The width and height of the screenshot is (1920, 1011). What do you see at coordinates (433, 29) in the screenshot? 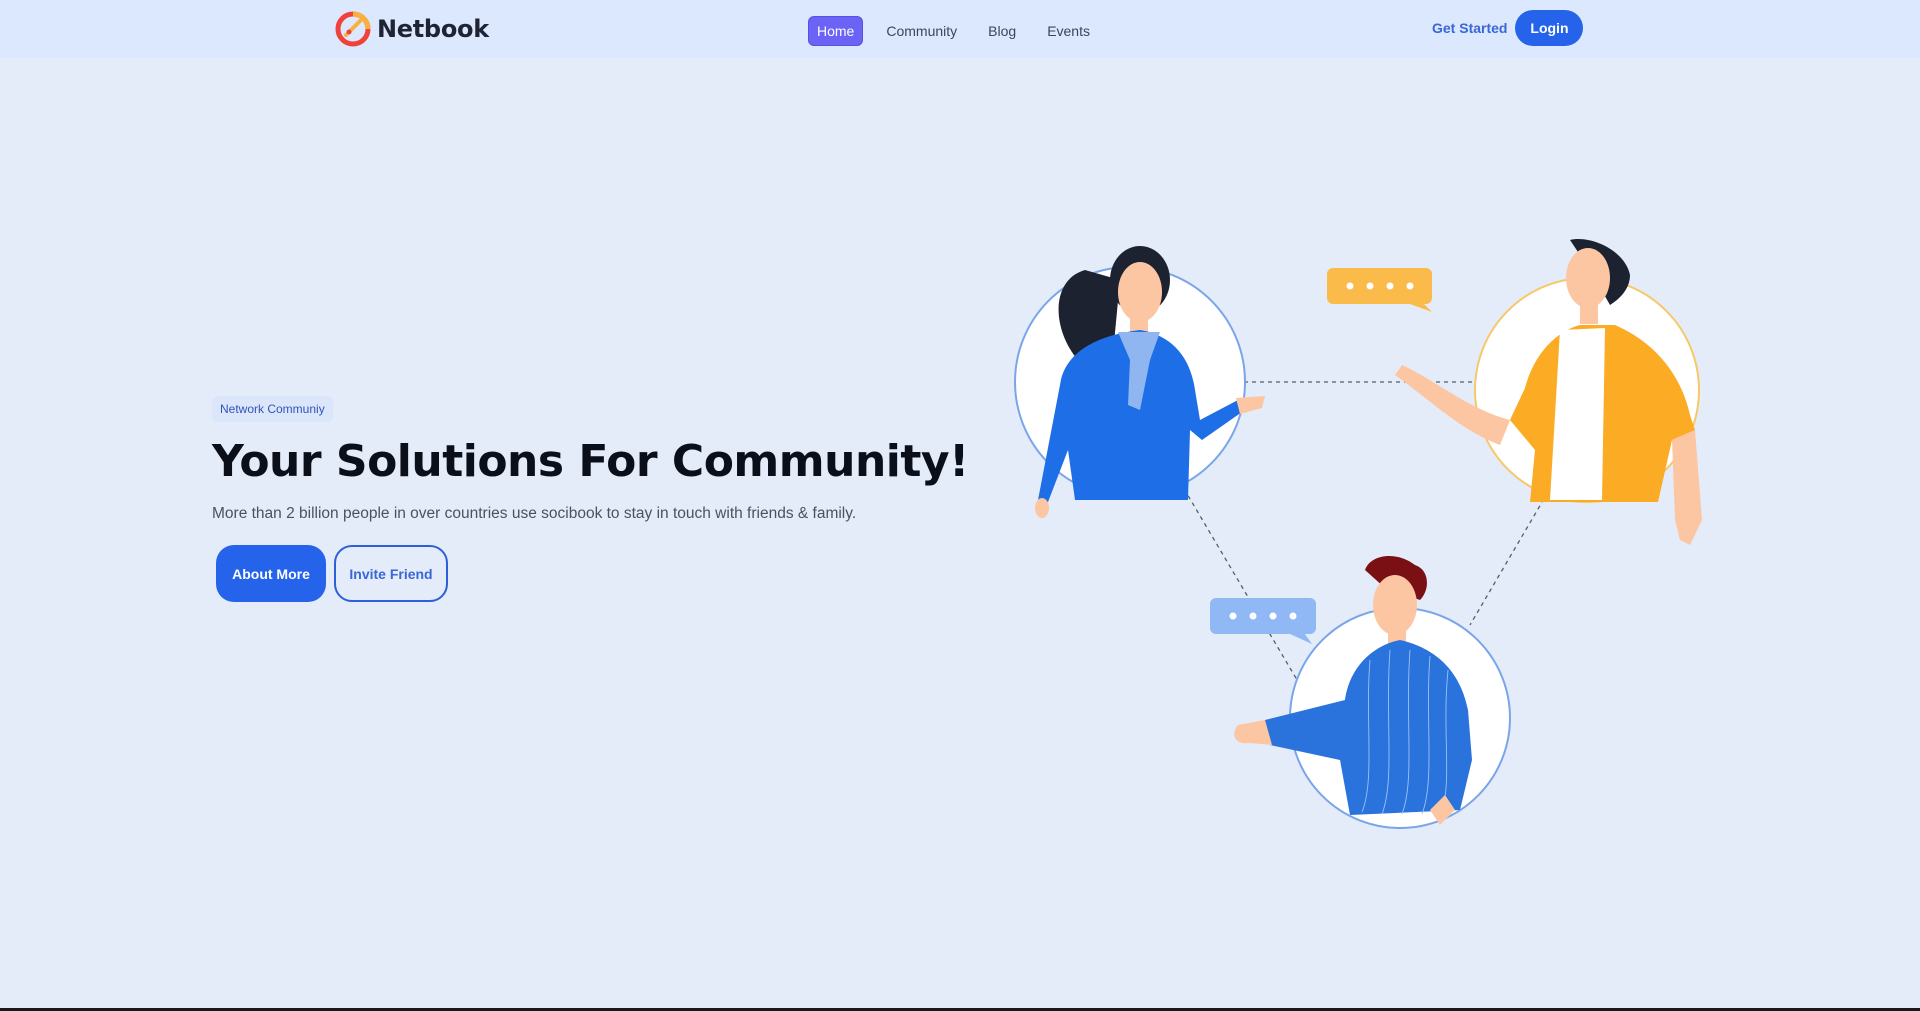
I see `brand-name: Netbook` at bounding box center [433, 29].